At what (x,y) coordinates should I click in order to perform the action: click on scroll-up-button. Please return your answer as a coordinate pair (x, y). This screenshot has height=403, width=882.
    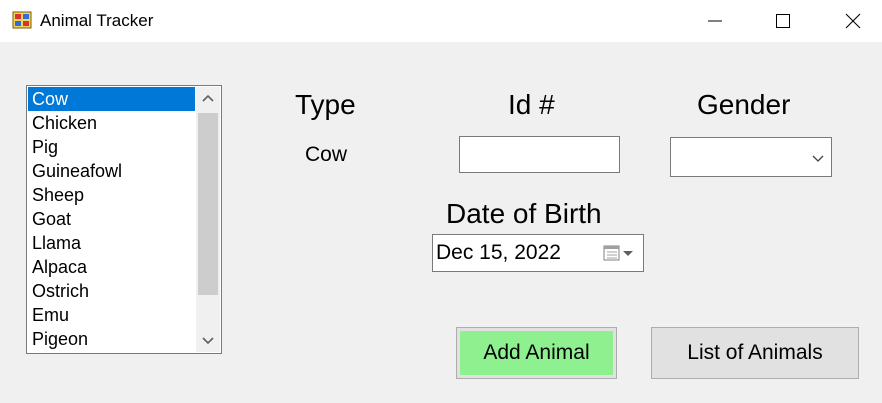
    Looking at the image, I should click on (208, 98).